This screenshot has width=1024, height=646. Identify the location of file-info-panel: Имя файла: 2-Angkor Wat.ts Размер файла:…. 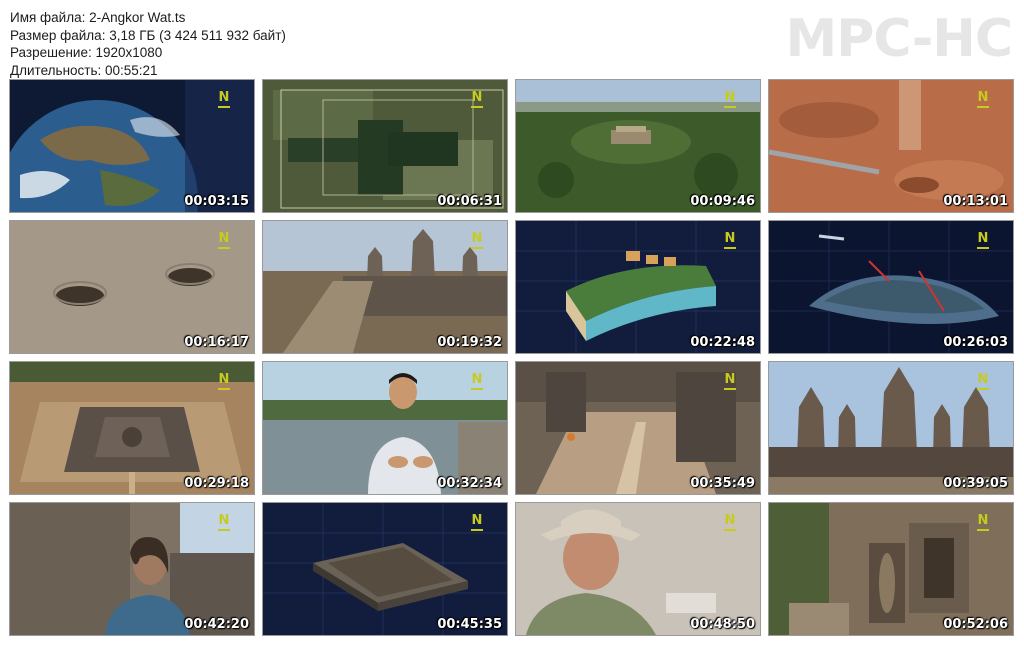
(148, 44).